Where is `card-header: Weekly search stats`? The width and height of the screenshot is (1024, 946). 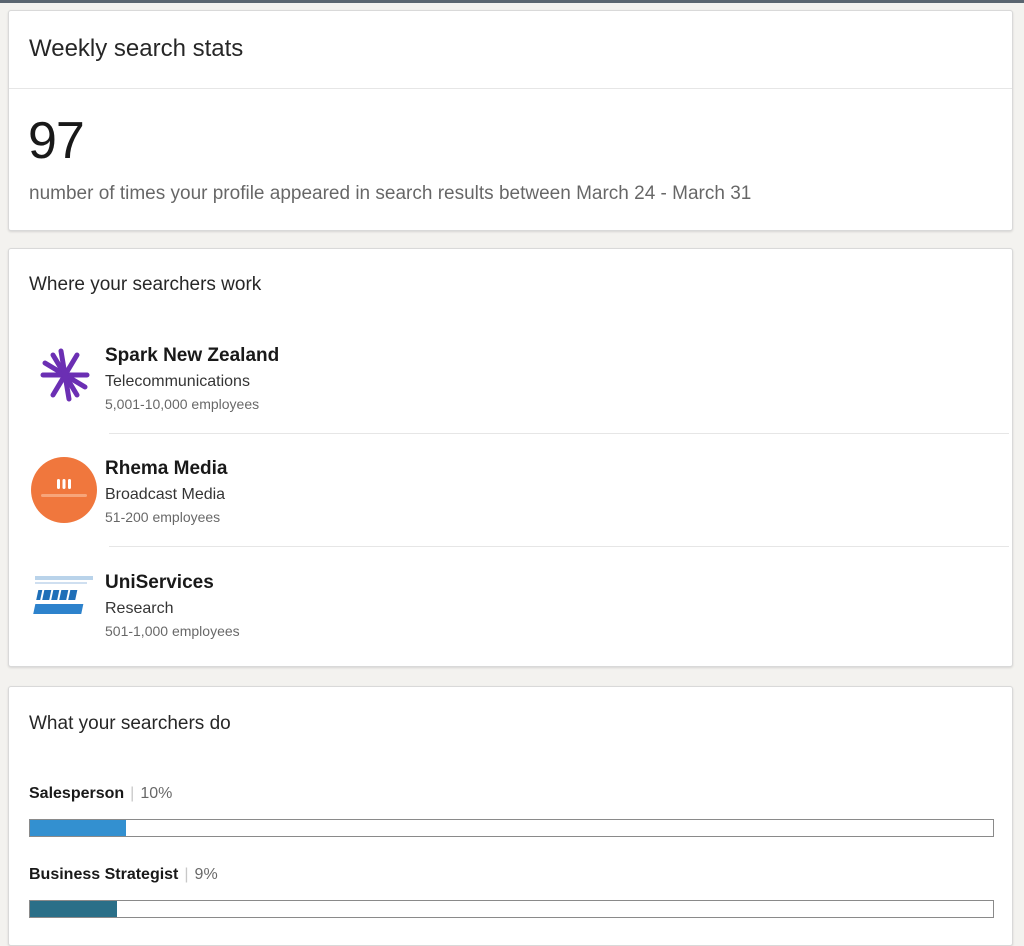
card-header: Weekly search stats is located at coordinates (510, 50).